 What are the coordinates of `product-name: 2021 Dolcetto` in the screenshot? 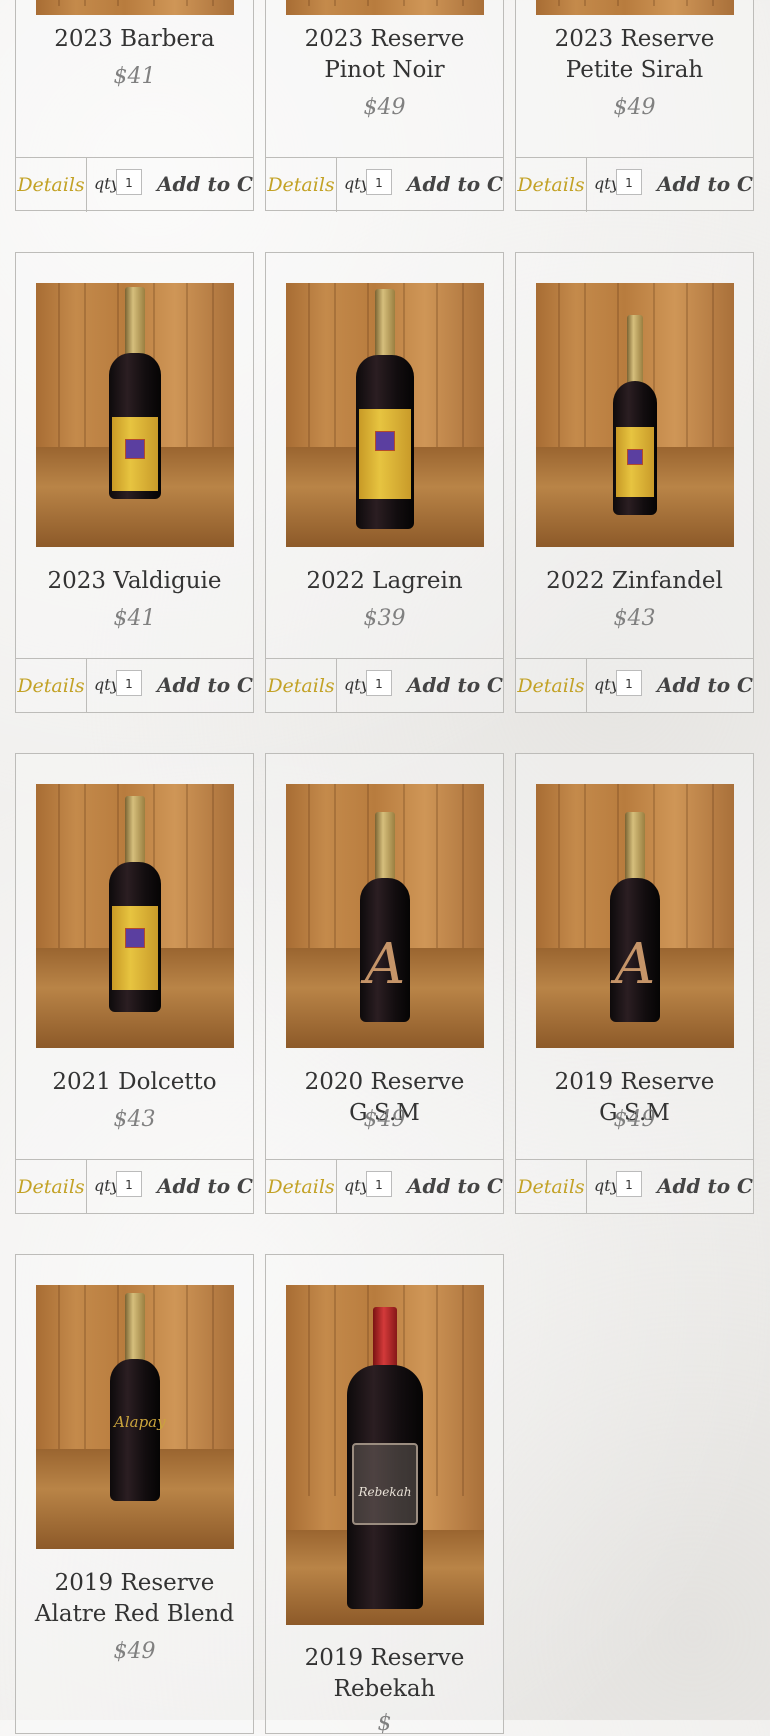 It's located at (134, 1082).